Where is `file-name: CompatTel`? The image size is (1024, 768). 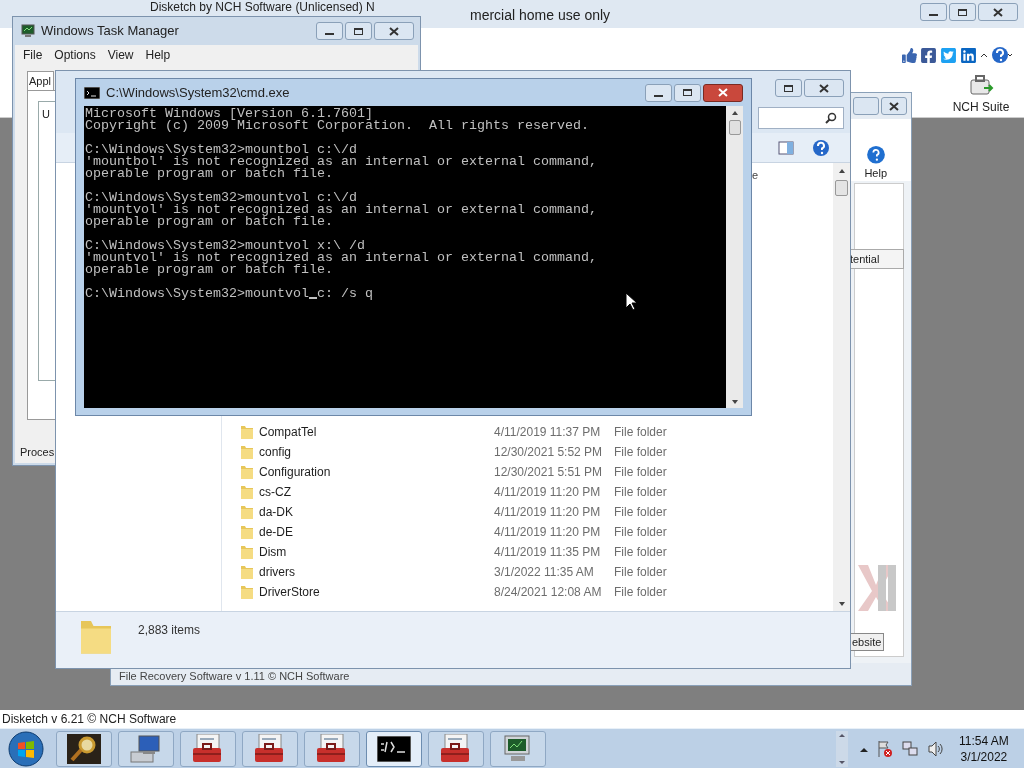
file-name: CompatTel is located at coordinates (288, 432).